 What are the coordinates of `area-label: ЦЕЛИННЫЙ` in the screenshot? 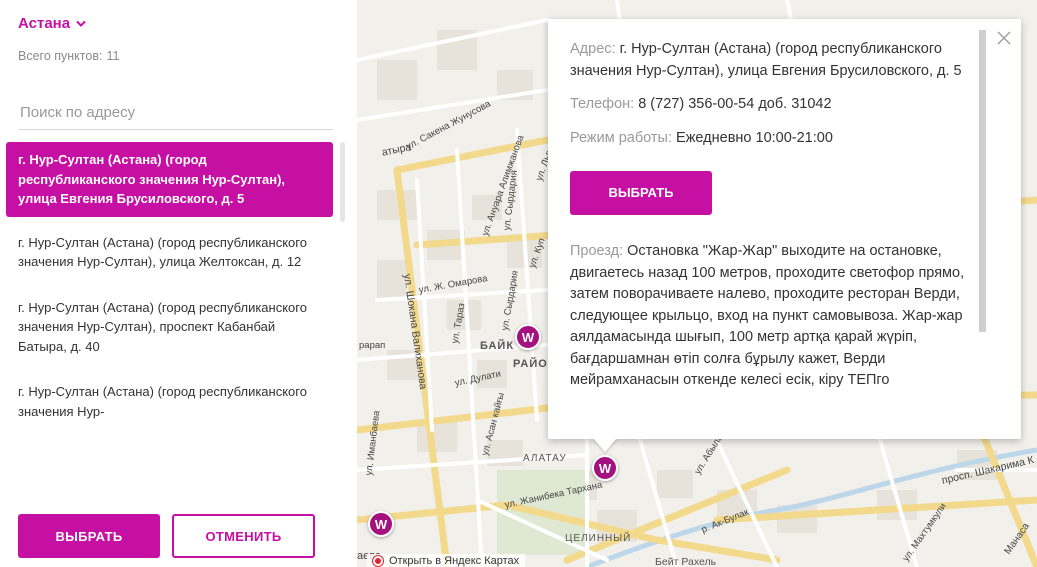 It's located at (598, 538).